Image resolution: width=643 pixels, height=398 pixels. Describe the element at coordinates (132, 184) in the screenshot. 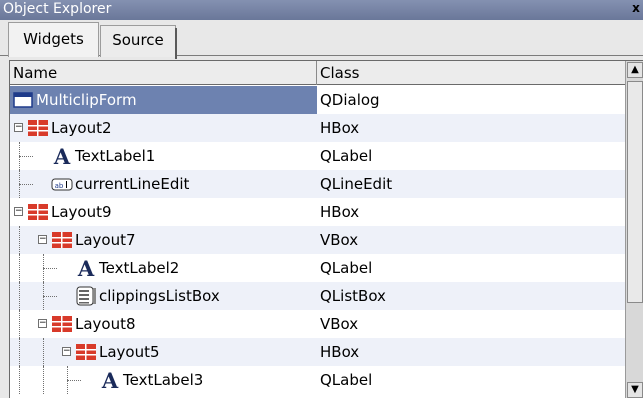

I see `object-name: currentLineEdit` at that location.